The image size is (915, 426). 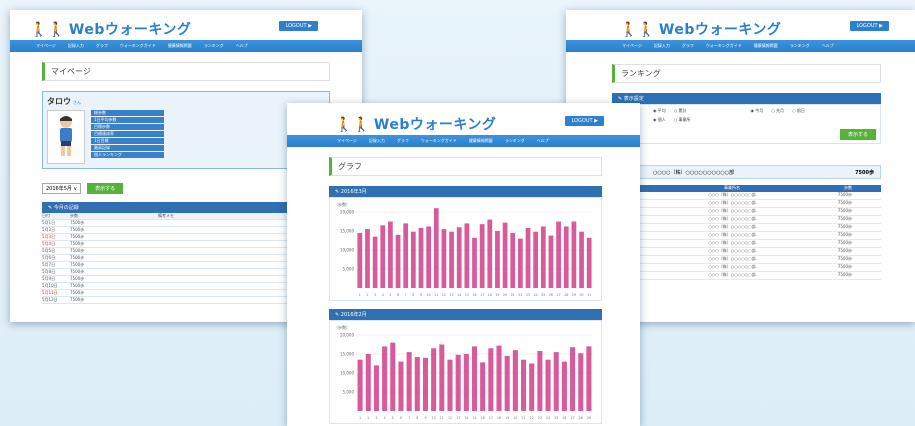 I want to click on table-cell: 5月4日, so click(x=49, y=243).